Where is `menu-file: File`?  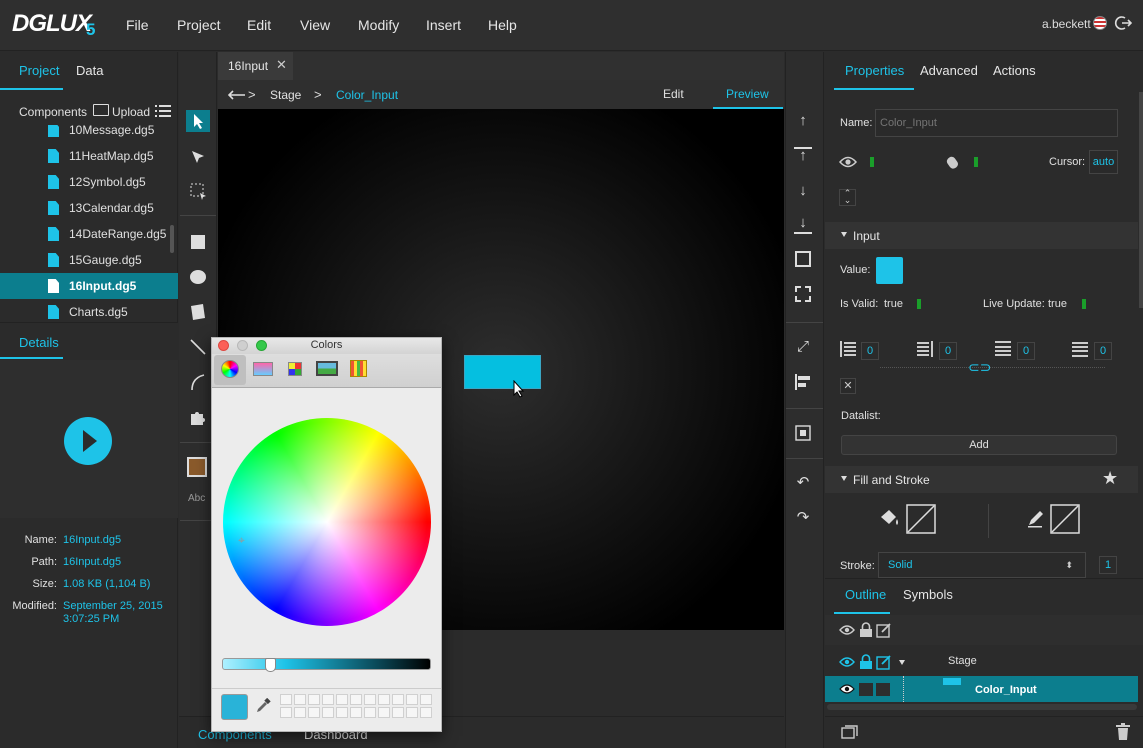
menu-file: File is located at coordinates (137, 25).